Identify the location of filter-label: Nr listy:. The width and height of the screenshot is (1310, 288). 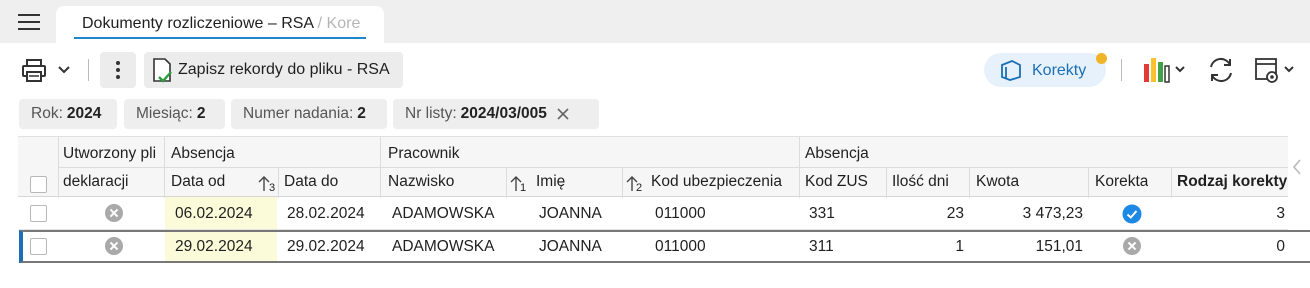
(431, 113).